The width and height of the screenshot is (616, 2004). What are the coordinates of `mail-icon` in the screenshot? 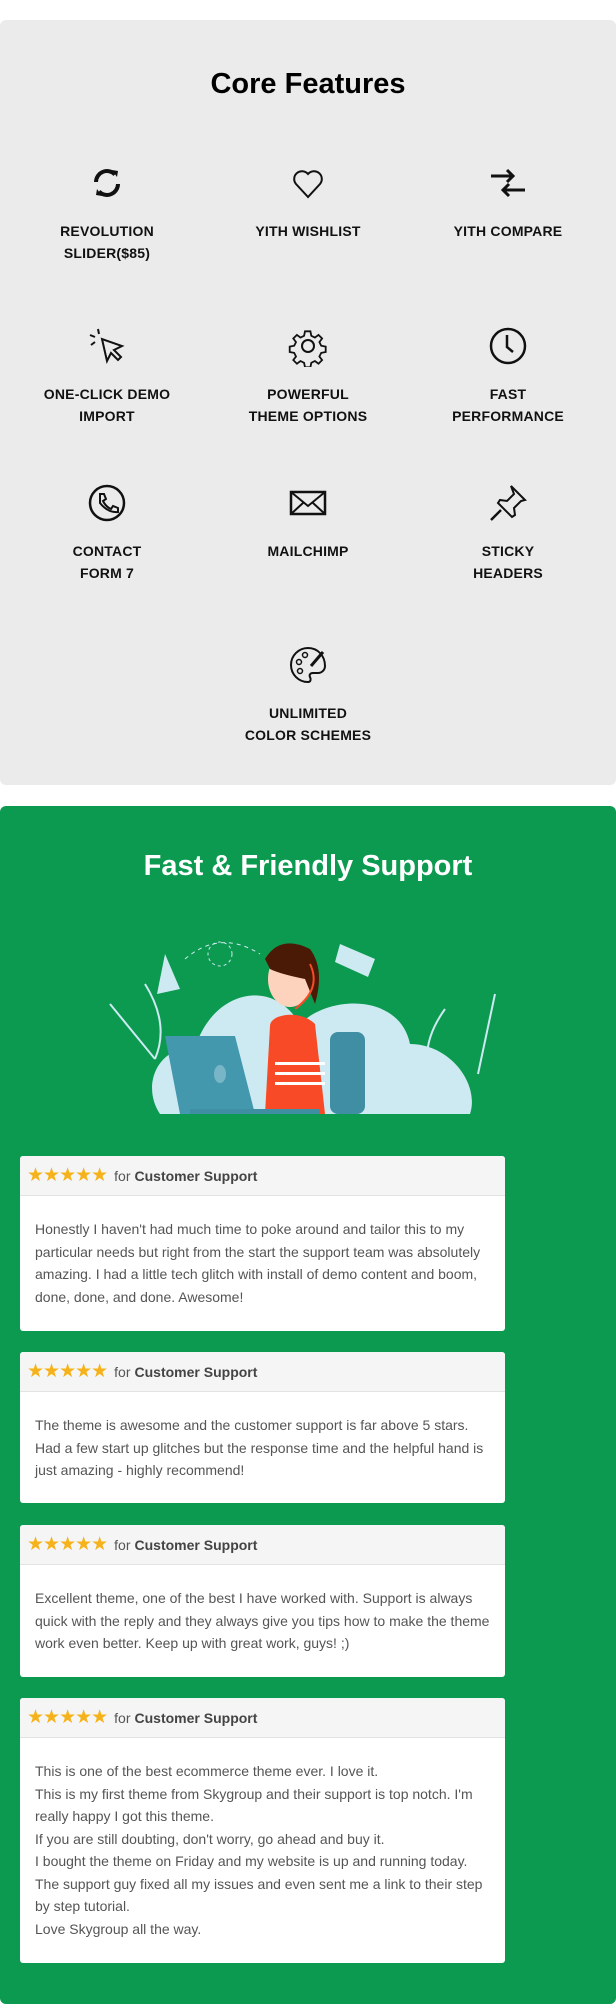 It's located at (308, 503).